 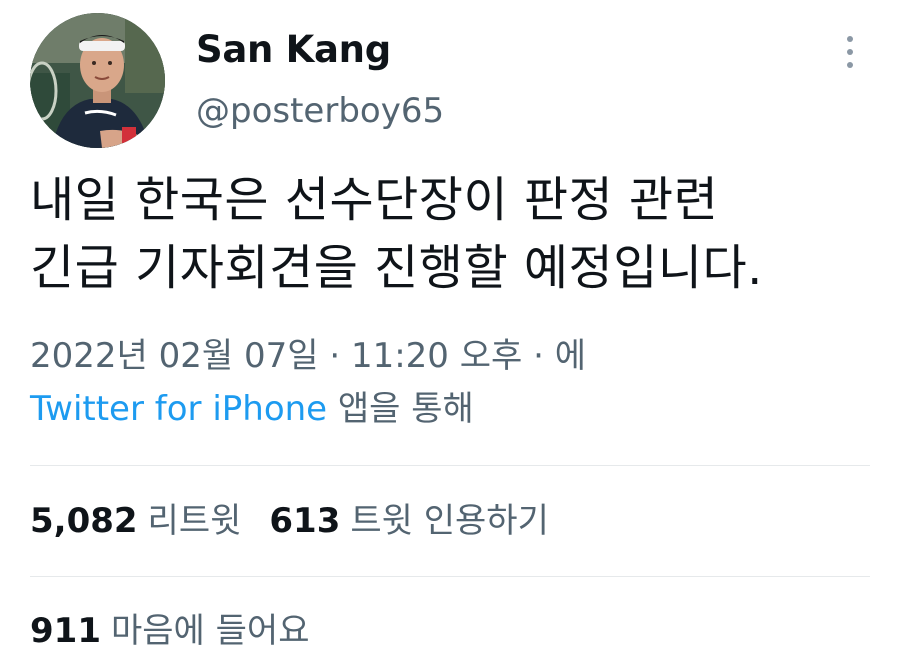 What do you see at coordinates (210, 631) in the screenshot?
I see `likes-label: 마음에 들어요` at bounding box center [210, 631].